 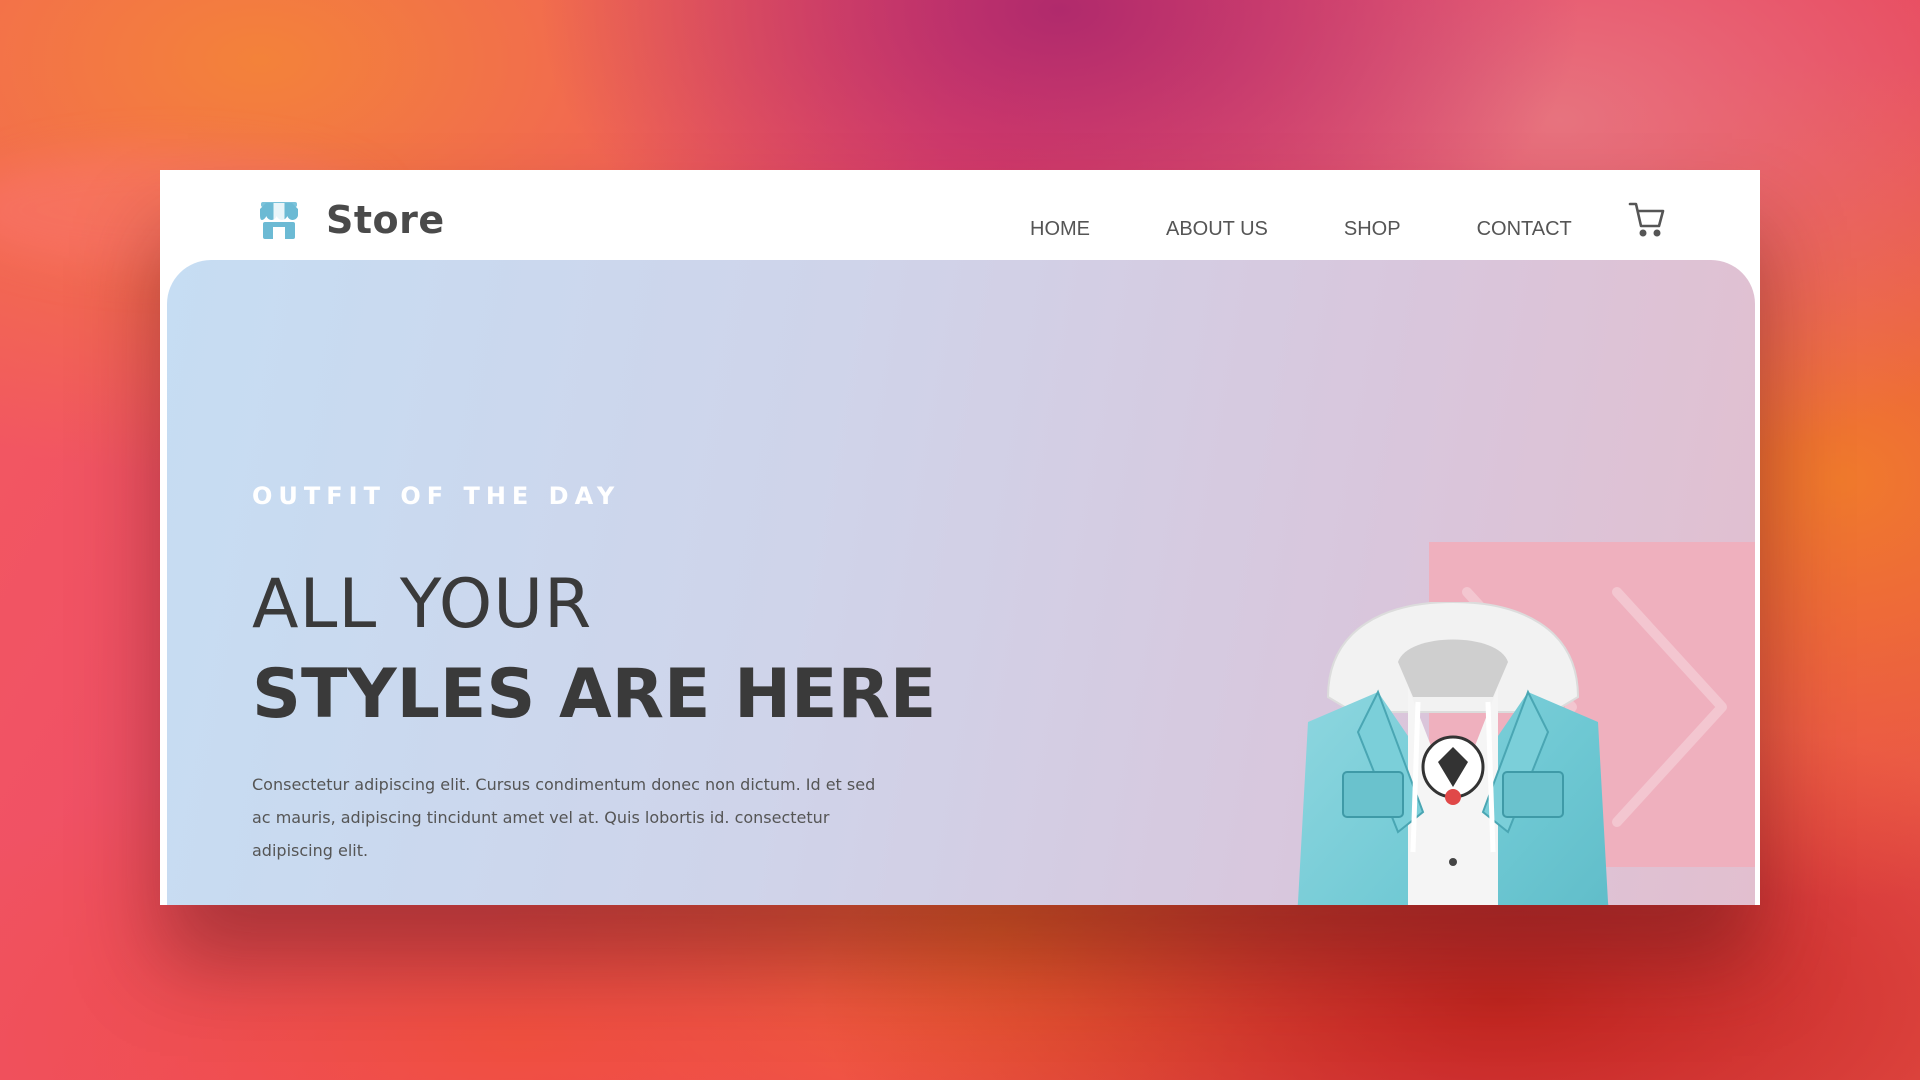 What do you see at coordinates (960, 215) in the screenshot?
I see `navbar: Store HOME ABOUT US SHOP CONTACT` at bounding box center [960, 215].